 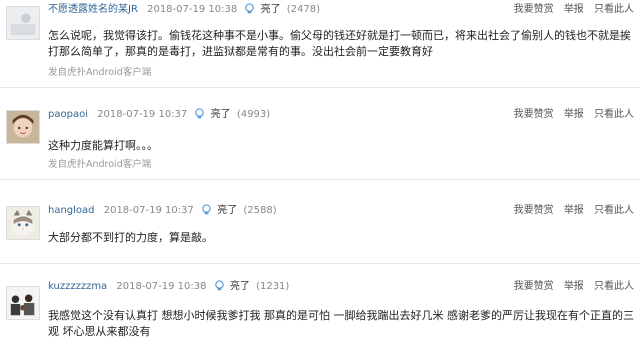 I want to click on username-link: 不愿透露姓名的某JR, so click(x=93, y=9).